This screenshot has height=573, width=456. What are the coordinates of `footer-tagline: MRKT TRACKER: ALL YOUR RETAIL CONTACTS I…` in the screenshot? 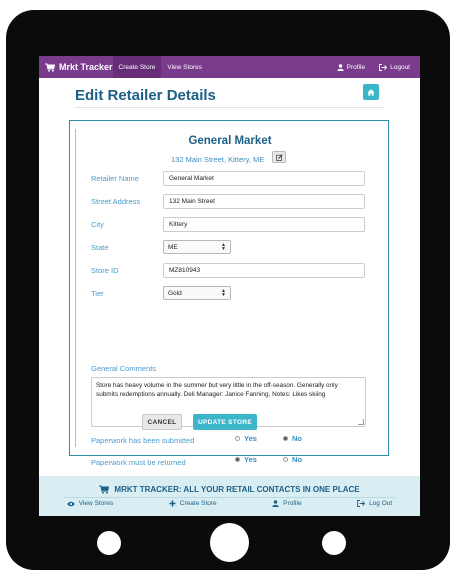 It's located at (229, 489).